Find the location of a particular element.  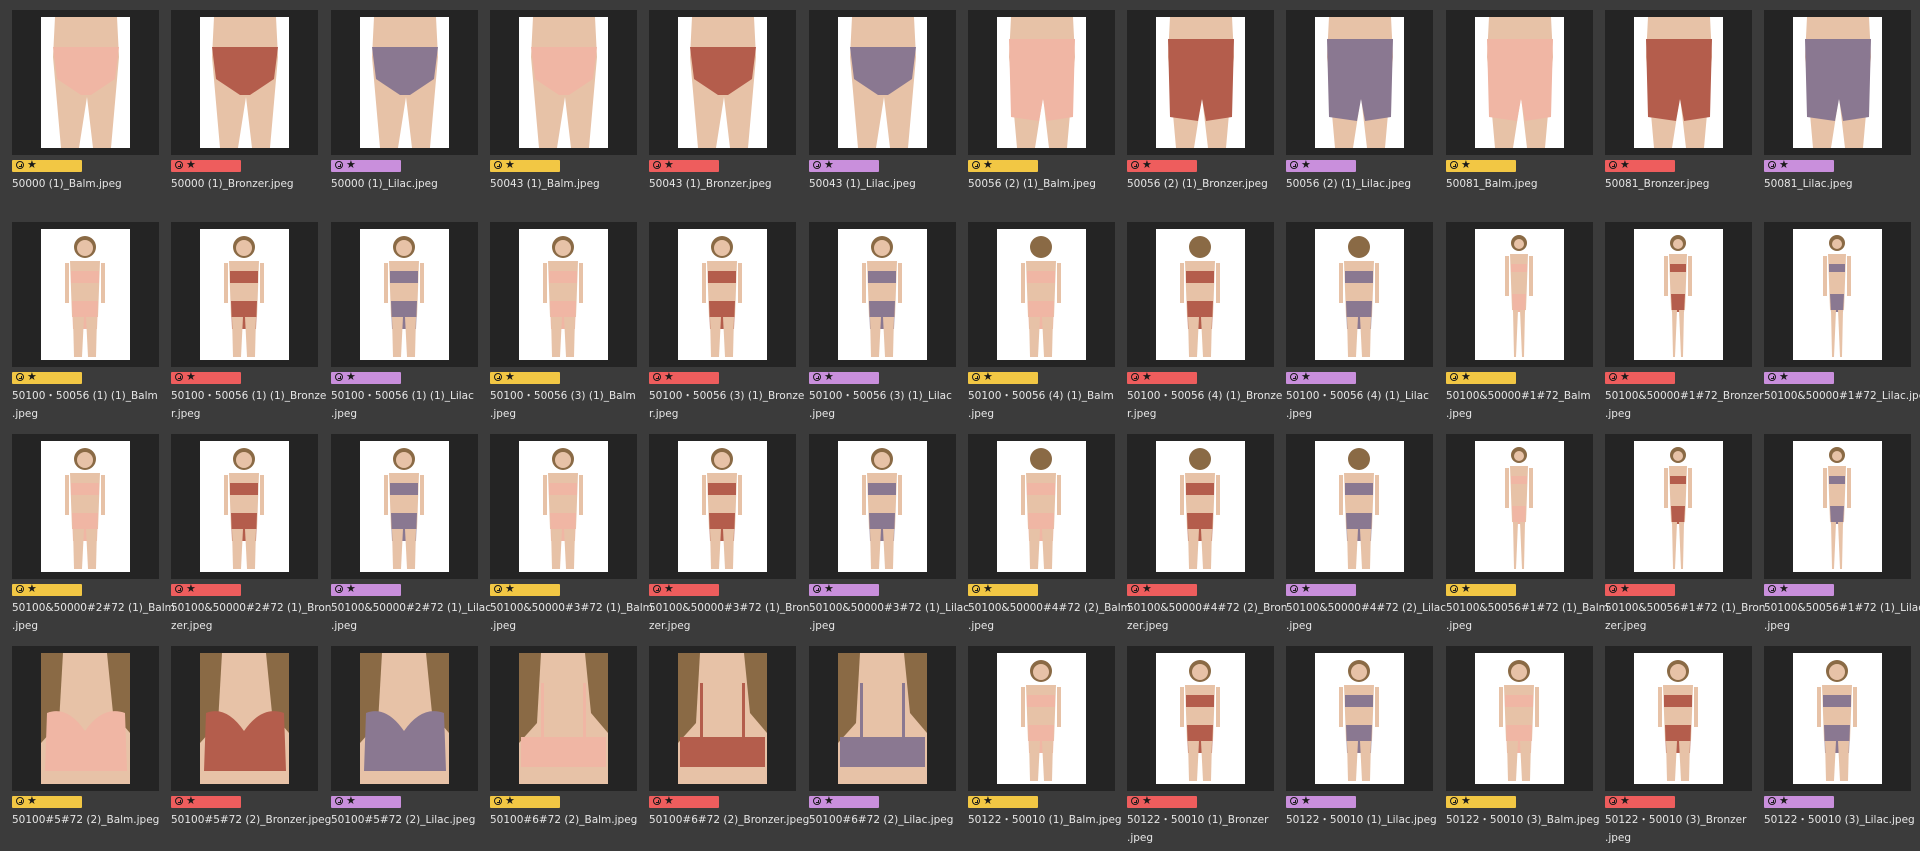

thumbnail-item: ★ 50100&50056#1#72 (1)_Balm .jpeg is located at coordinates (1527, 536).